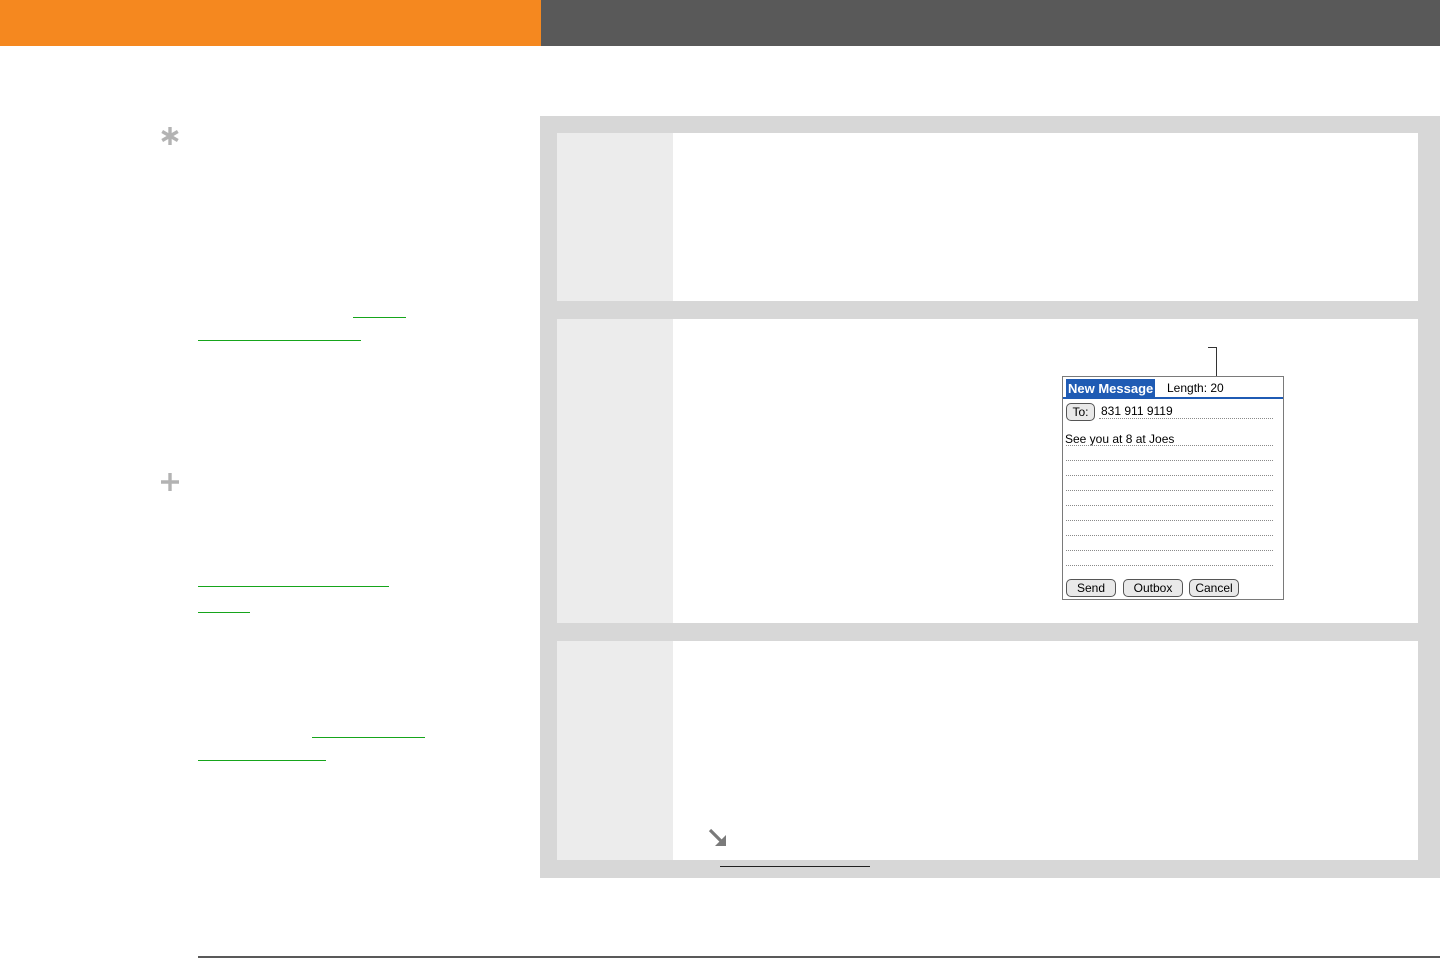 The image size is (1440, 959). I want to click on header-bar-gray, so click(990, 23).